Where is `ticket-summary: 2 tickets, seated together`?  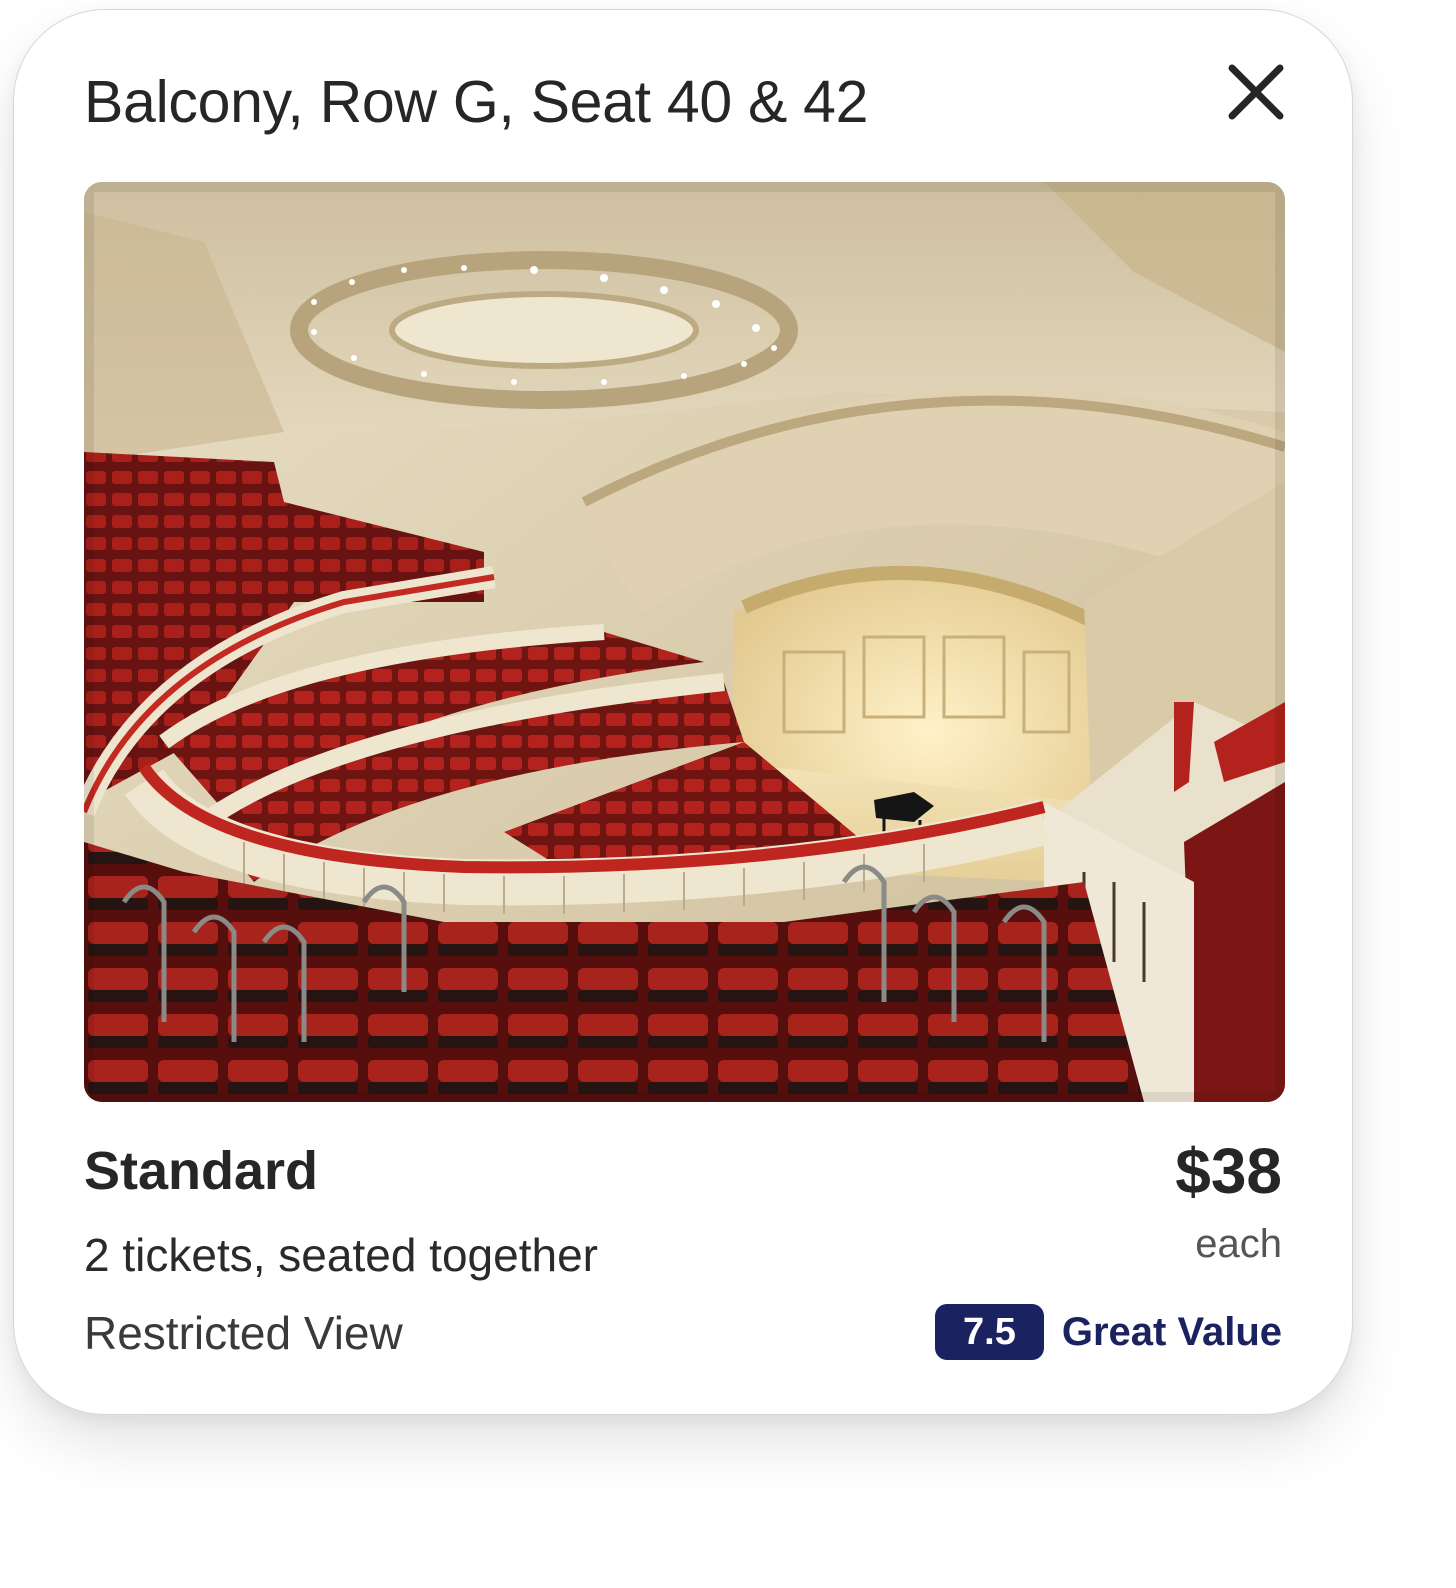 ticket-summary: 2 tickets, seated together is located at coordinates (341, 1255).